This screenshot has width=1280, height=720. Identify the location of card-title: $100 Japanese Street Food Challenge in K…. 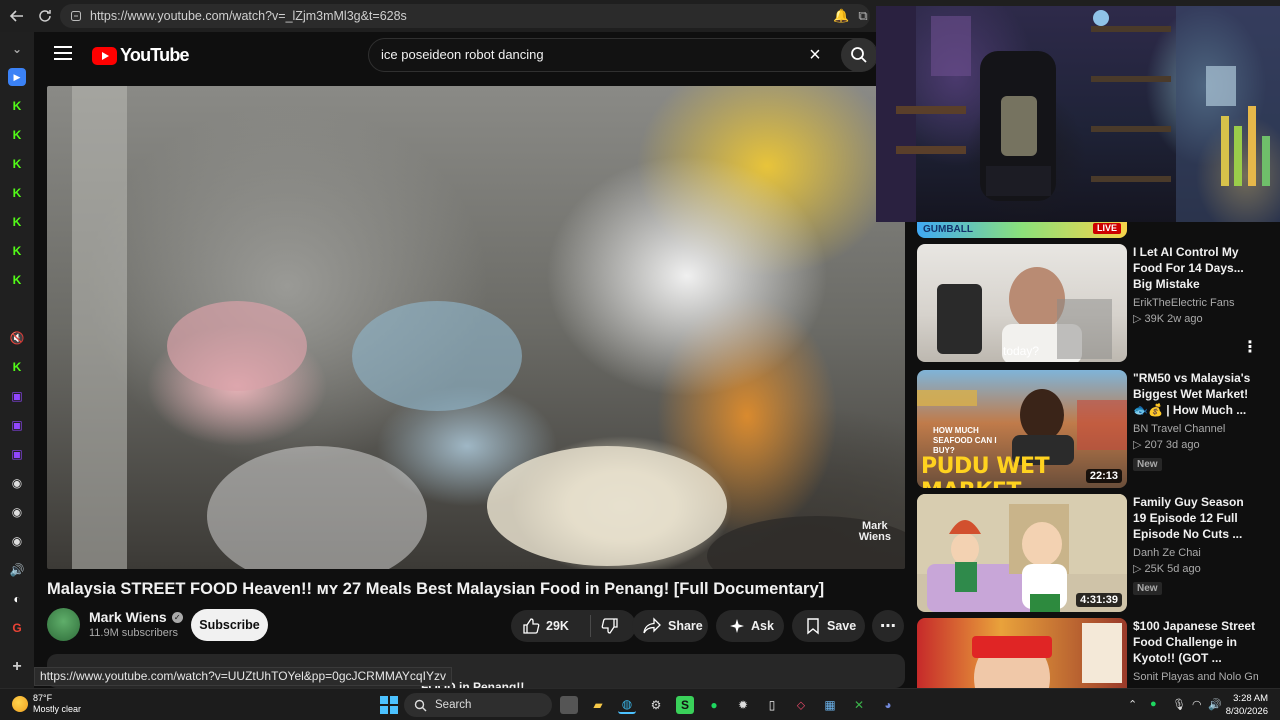
(1195, 642).